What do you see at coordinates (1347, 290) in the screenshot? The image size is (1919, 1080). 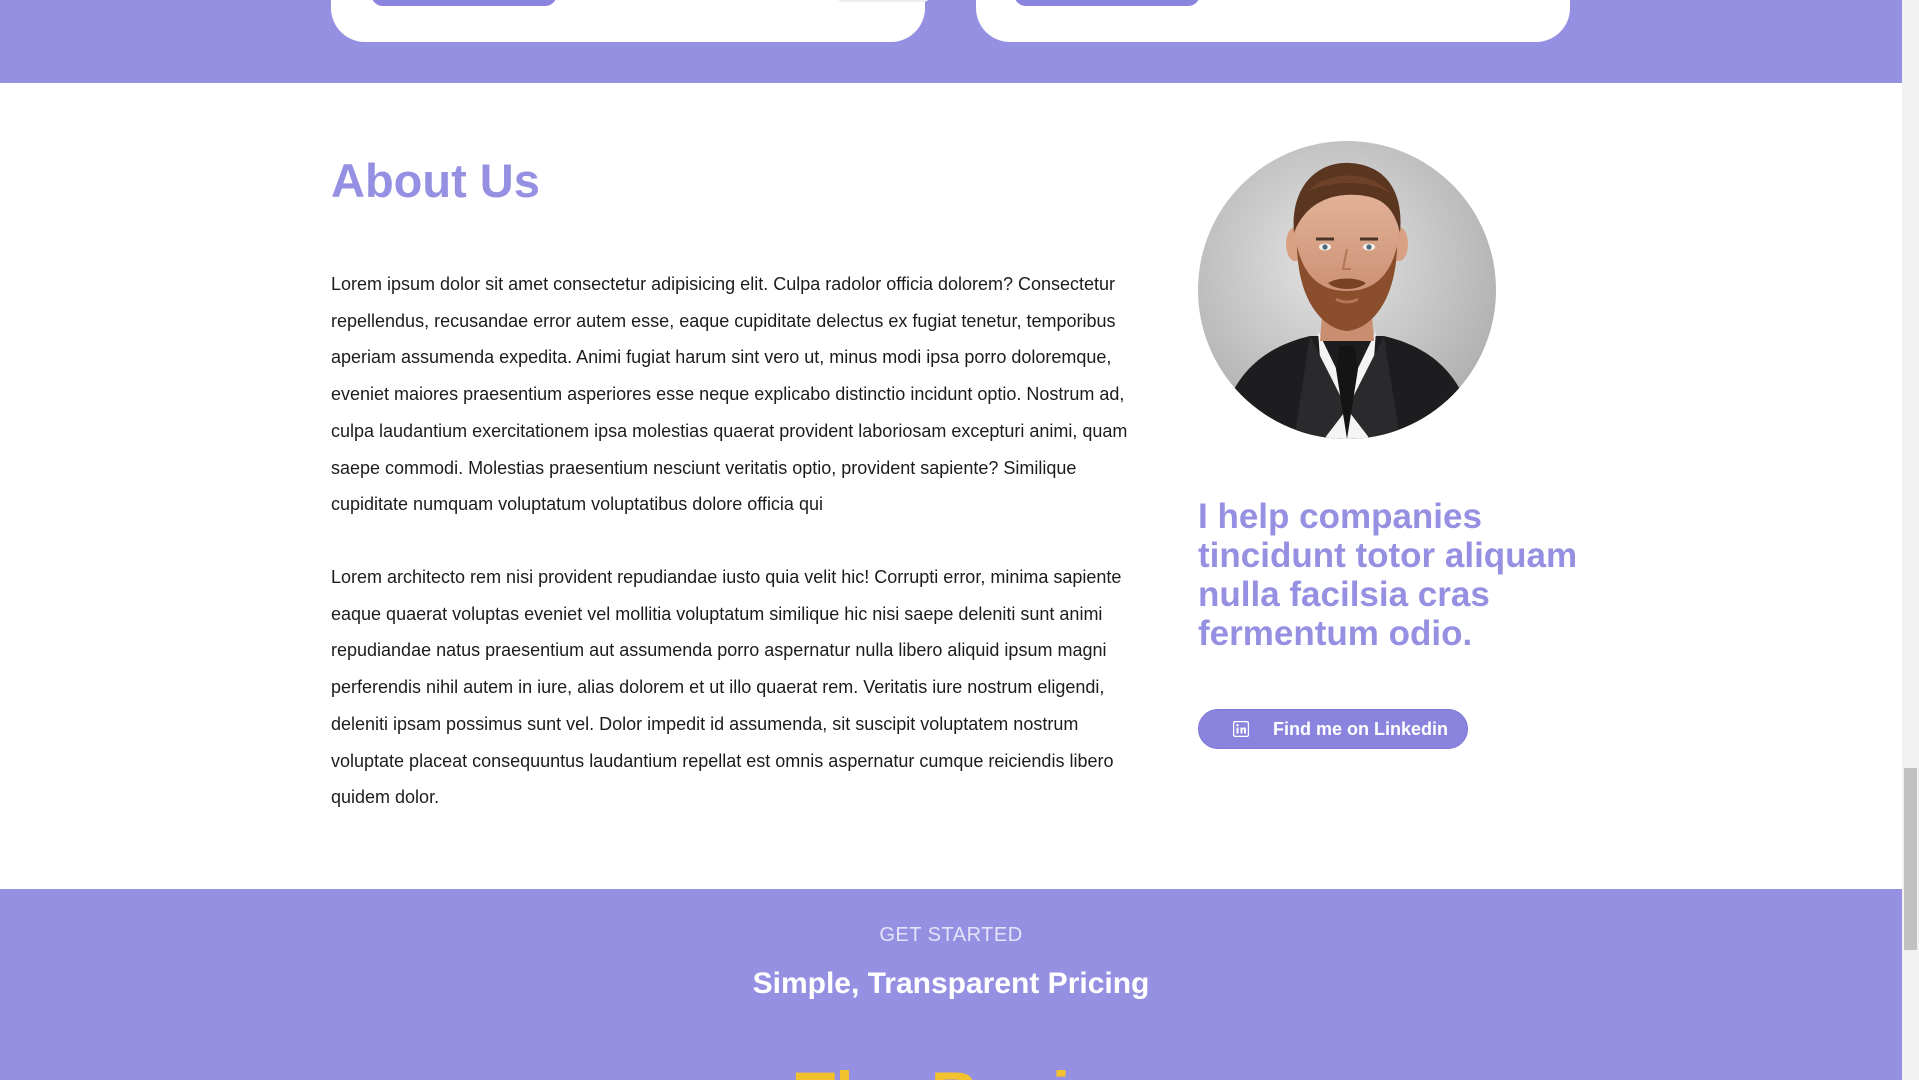 I see `profile-photo` at bounding box center [1347, 290].